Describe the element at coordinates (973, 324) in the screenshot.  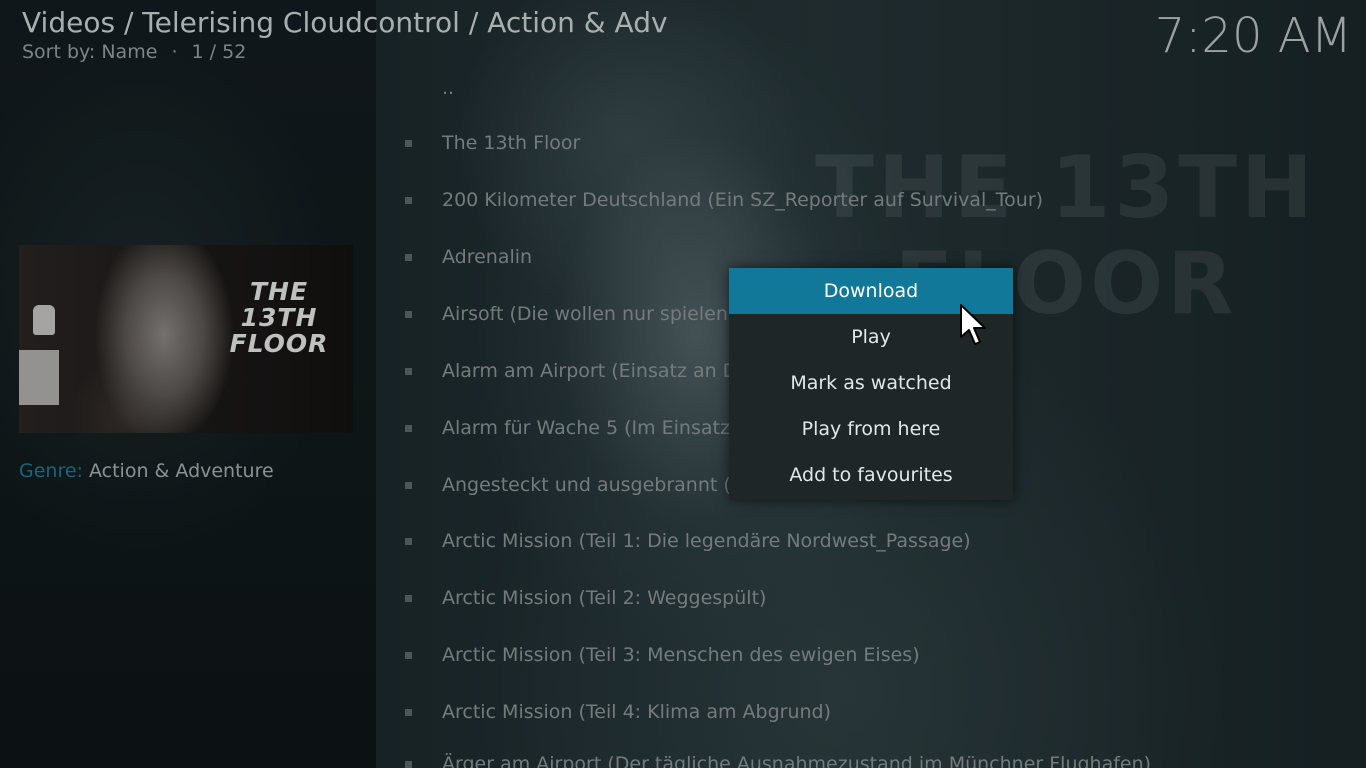
I see `mouse-pointer-icon` at that location.